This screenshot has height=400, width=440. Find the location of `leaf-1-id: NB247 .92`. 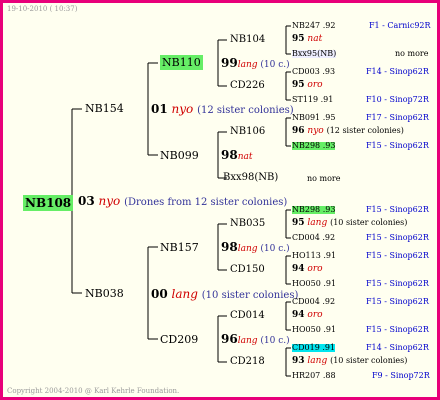

leaf-1-id: NB247 .92 is located at coordinates (313, 26).